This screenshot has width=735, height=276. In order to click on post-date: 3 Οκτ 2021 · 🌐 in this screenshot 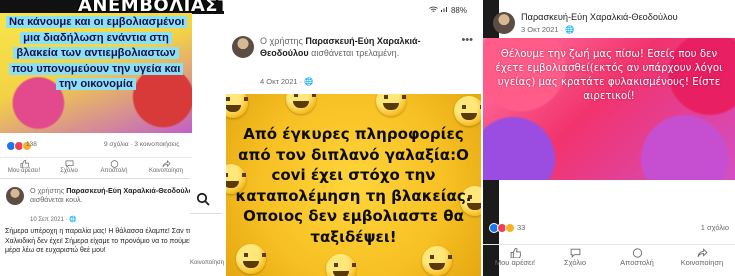, I will do `click(548, 29)`.